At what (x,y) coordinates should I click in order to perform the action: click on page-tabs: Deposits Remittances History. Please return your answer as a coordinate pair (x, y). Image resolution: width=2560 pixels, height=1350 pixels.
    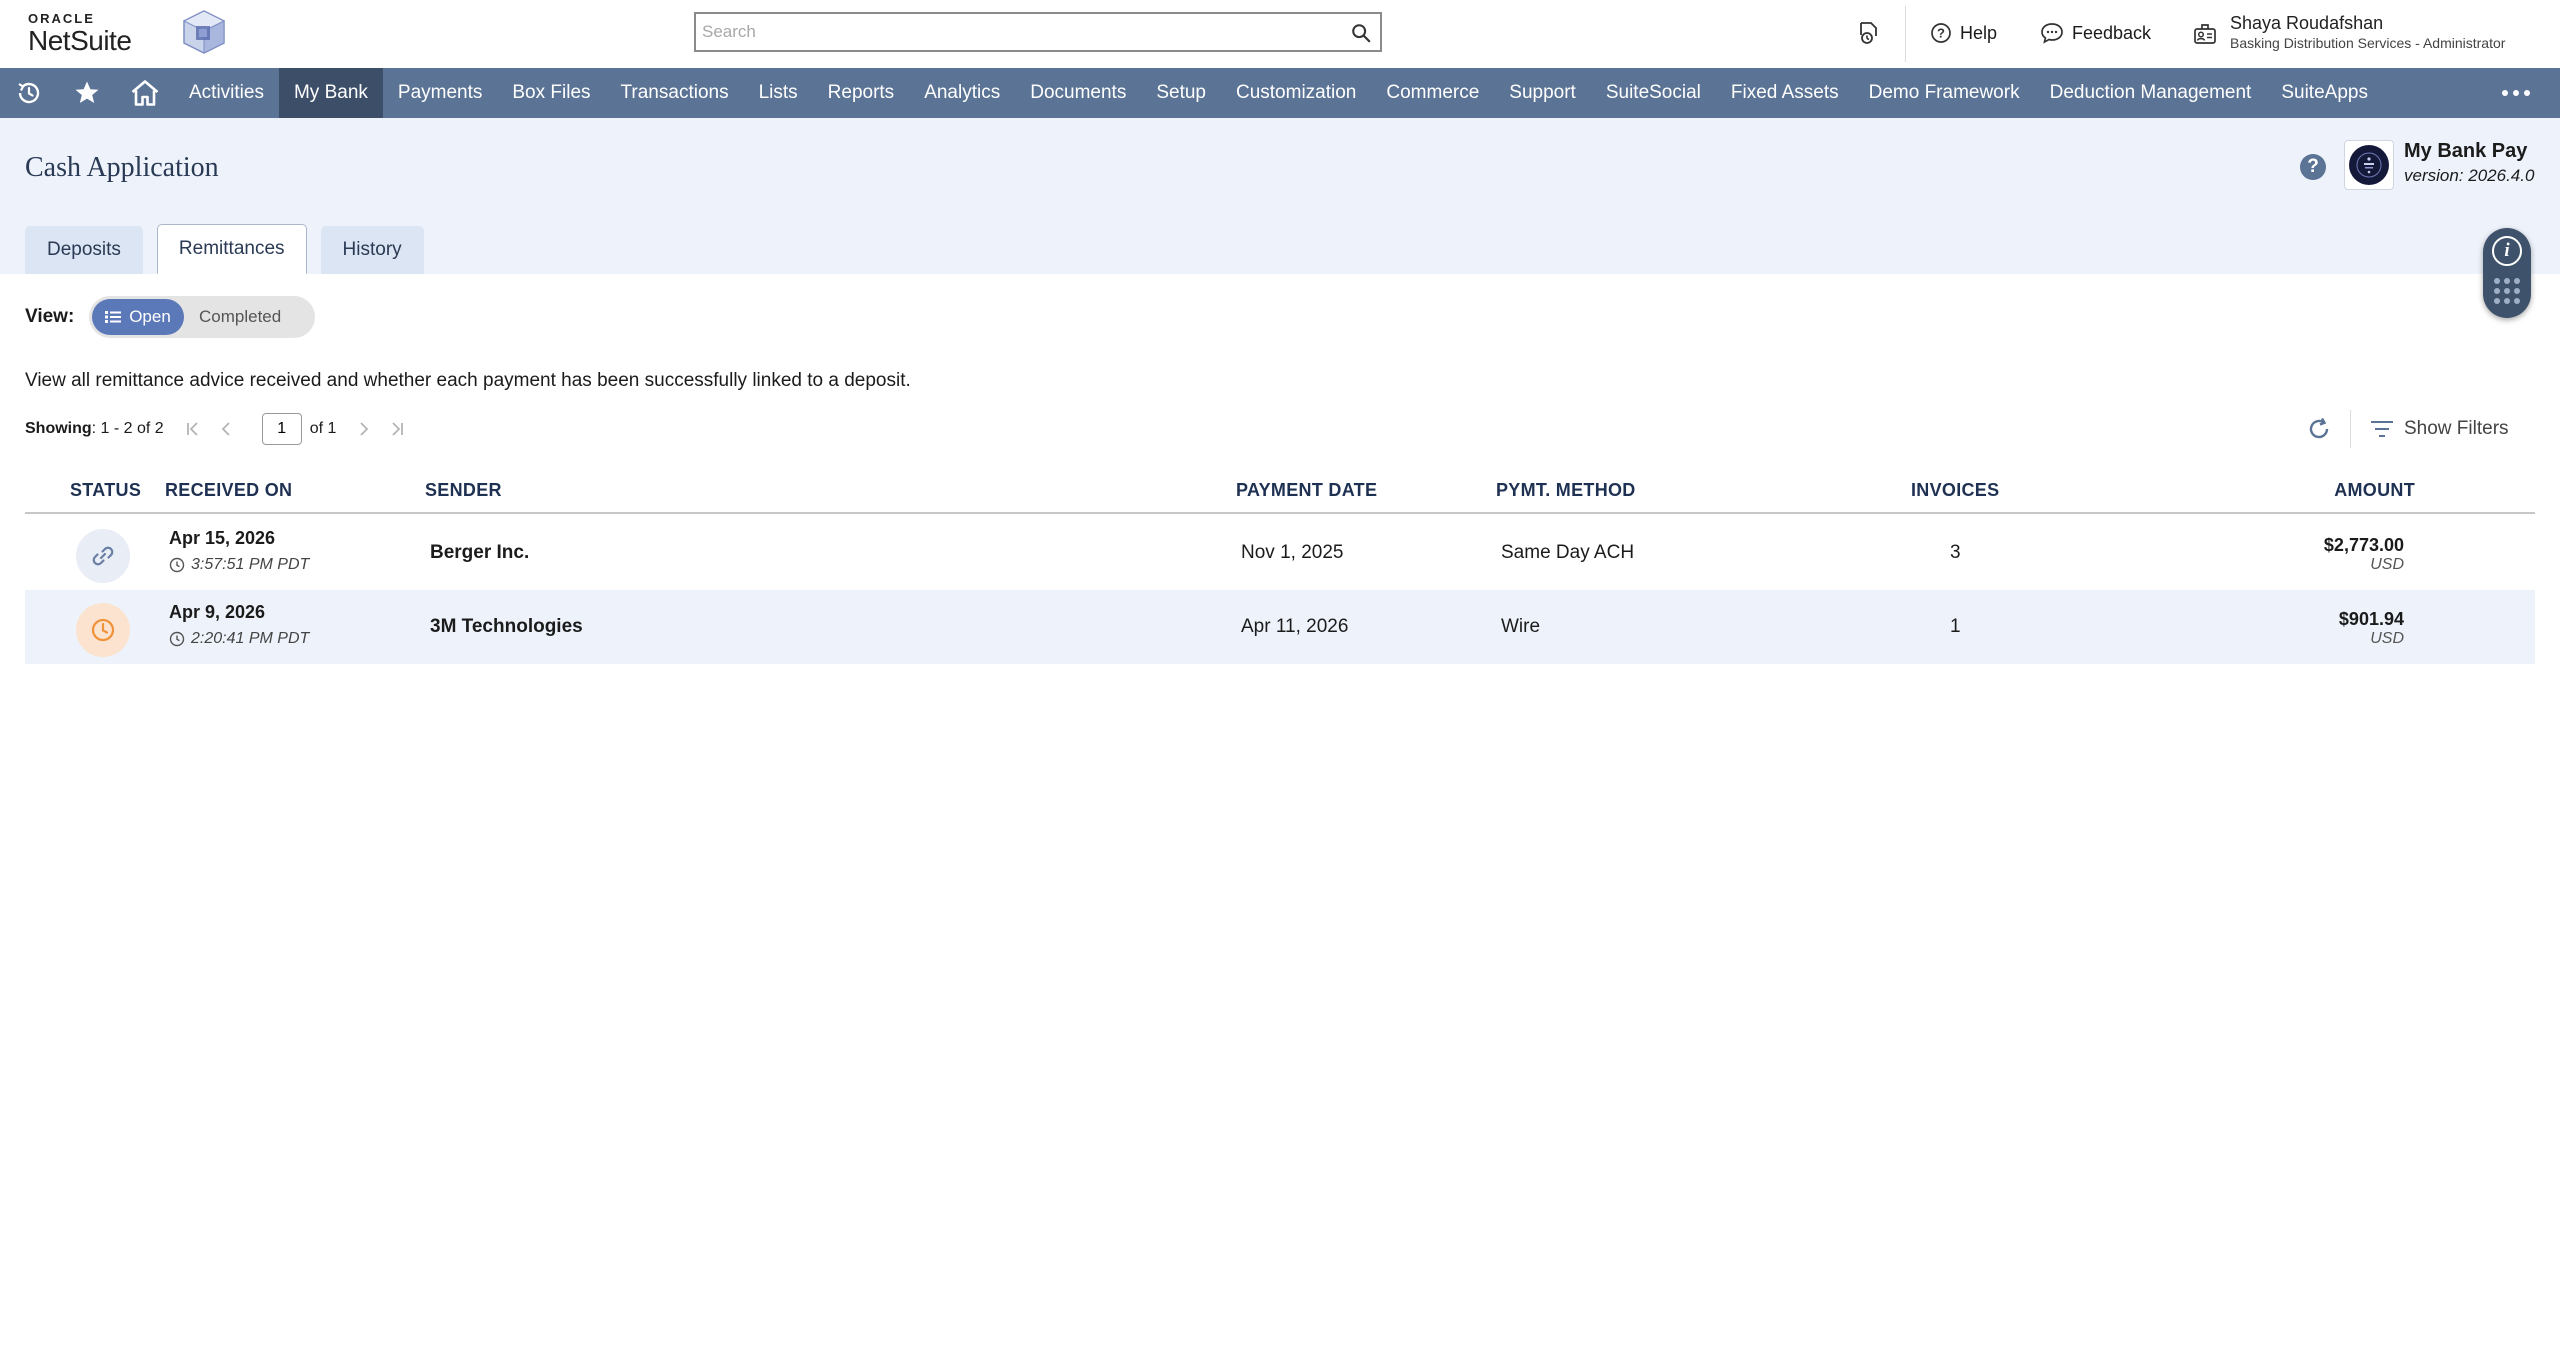
    Looking at the image, I should click on (224, 249).